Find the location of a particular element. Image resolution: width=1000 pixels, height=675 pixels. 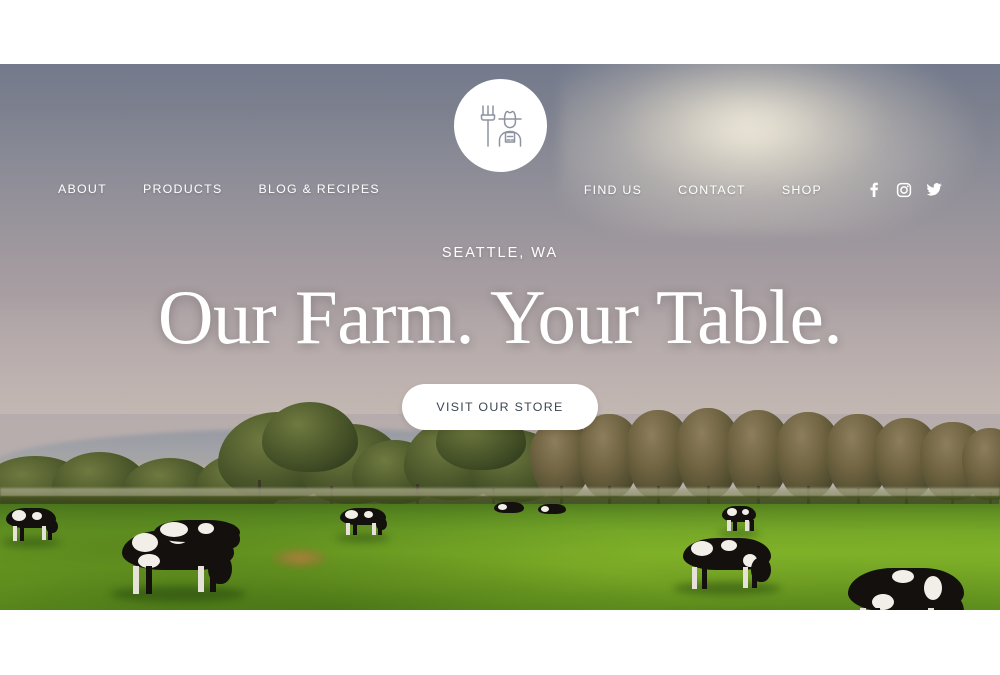

twitter-icon is located at coordinates (934, 190).